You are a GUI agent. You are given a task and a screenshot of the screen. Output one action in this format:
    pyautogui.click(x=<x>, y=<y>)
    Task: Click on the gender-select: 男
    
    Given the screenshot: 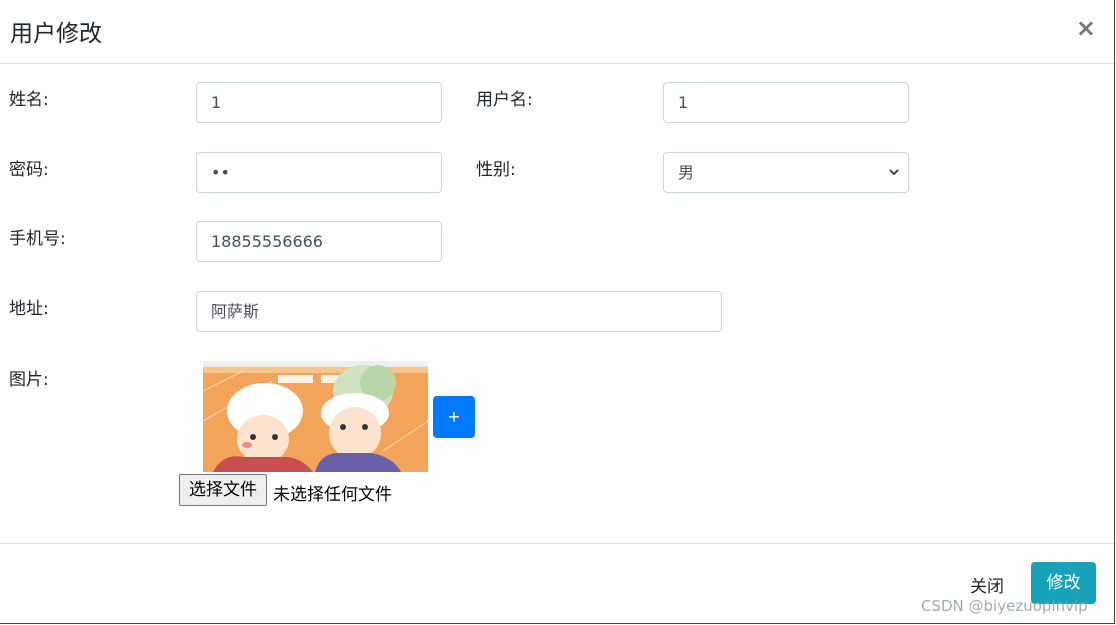 What is the action you would take?
    pyautogui.click(x=786, y=172)
    